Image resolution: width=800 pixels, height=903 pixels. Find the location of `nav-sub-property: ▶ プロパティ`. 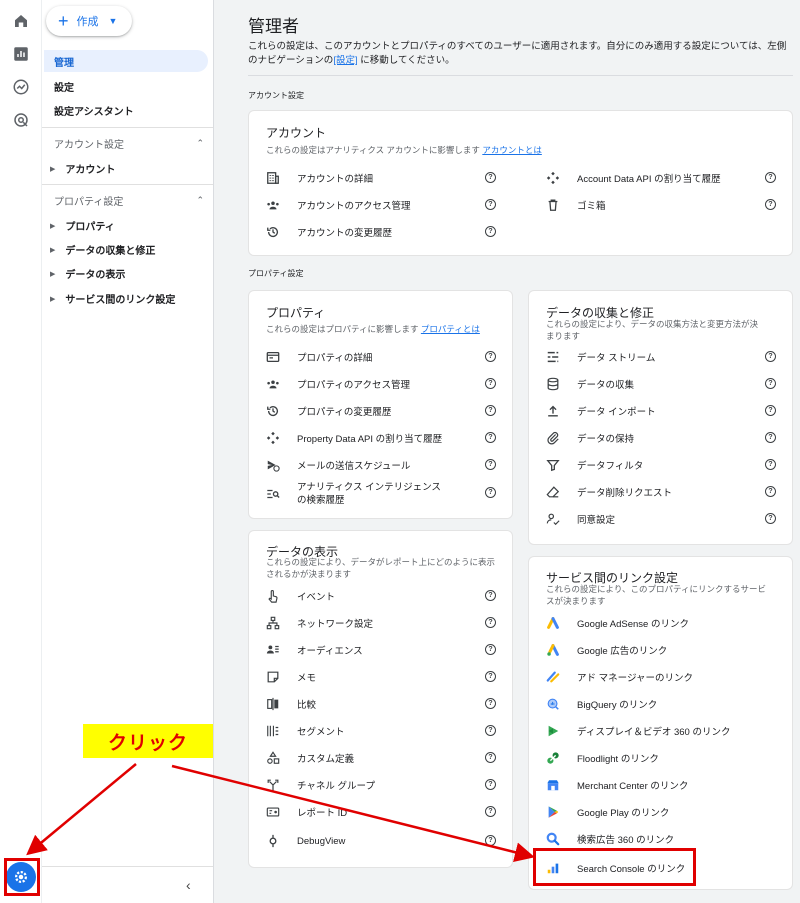

nav-sub-property: ▶ プロパティ is located at coordinates (82, 225).